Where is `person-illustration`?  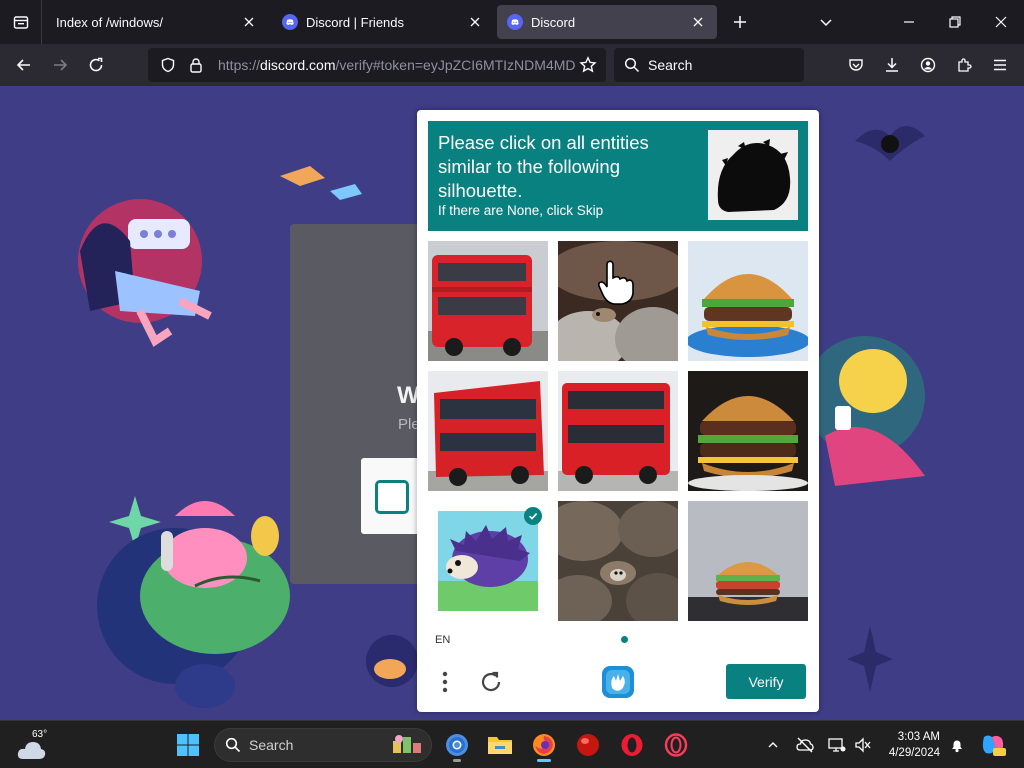
person-illustration is located at coordinates (145, 273).